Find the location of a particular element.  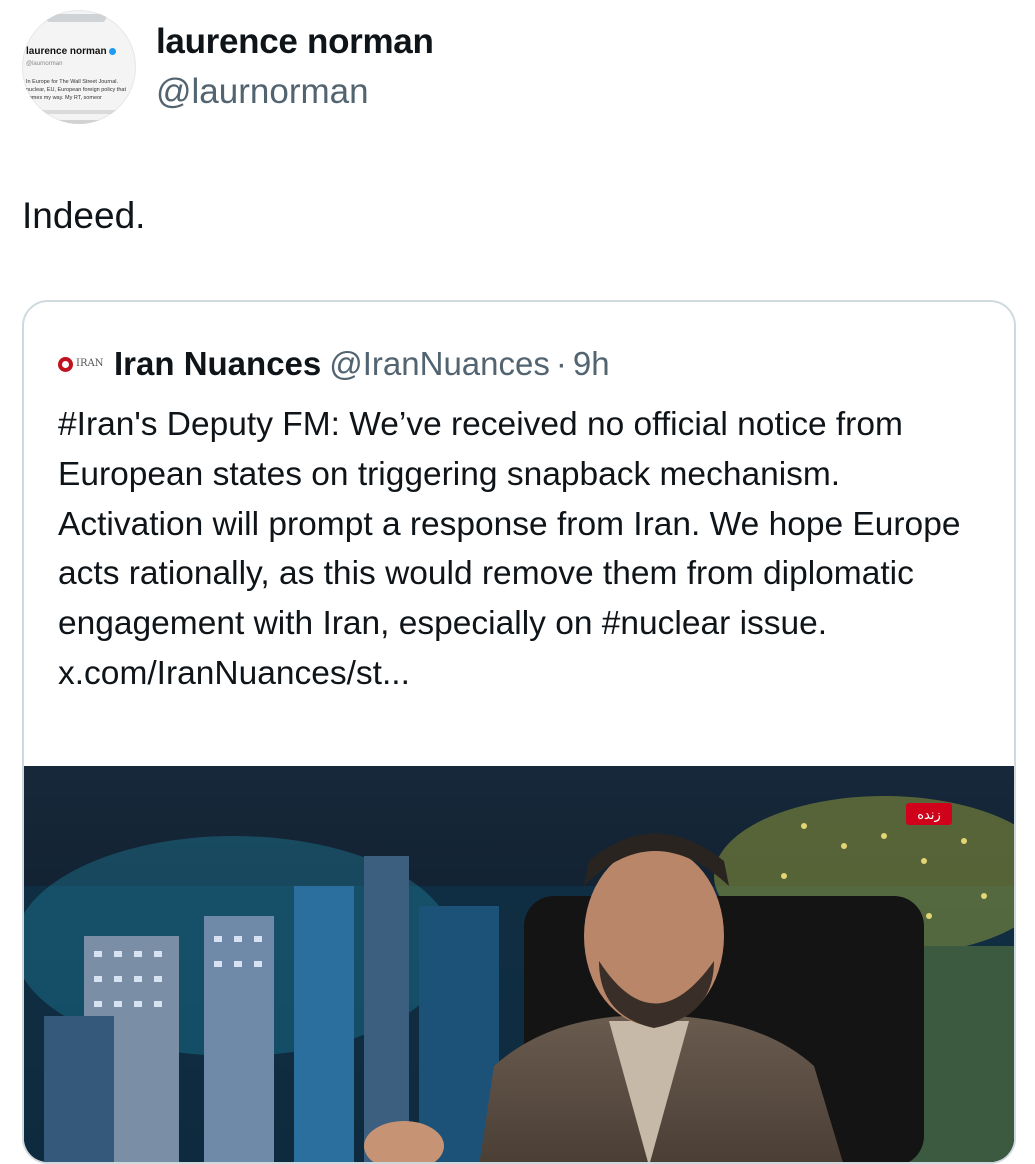

logo-text: IRAN is located at coordinates (90, 363).